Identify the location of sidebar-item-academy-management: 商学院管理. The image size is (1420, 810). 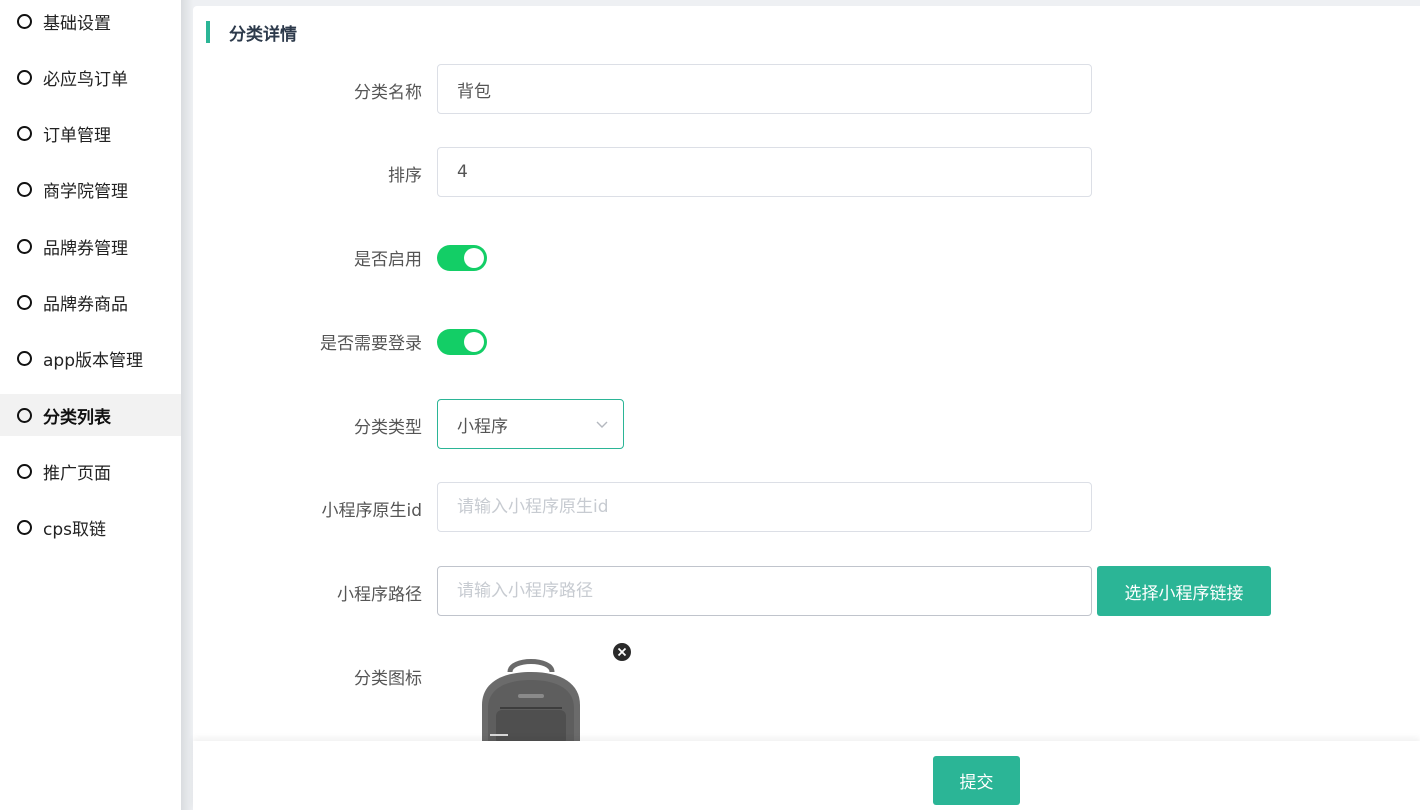
(90, 189).